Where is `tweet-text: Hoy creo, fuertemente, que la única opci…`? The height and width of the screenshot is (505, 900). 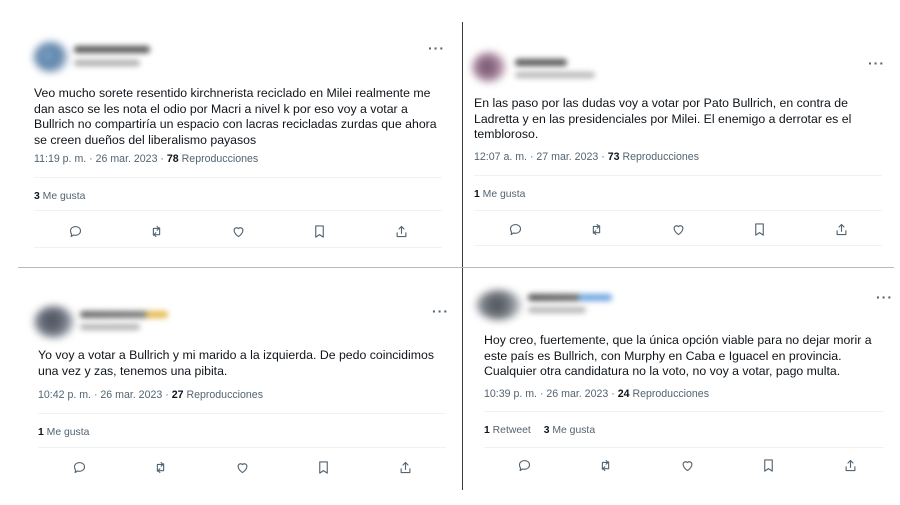 tweet-text: Hoy creo, fuertemente, que la única opci… is located at coordinates (678, 356).